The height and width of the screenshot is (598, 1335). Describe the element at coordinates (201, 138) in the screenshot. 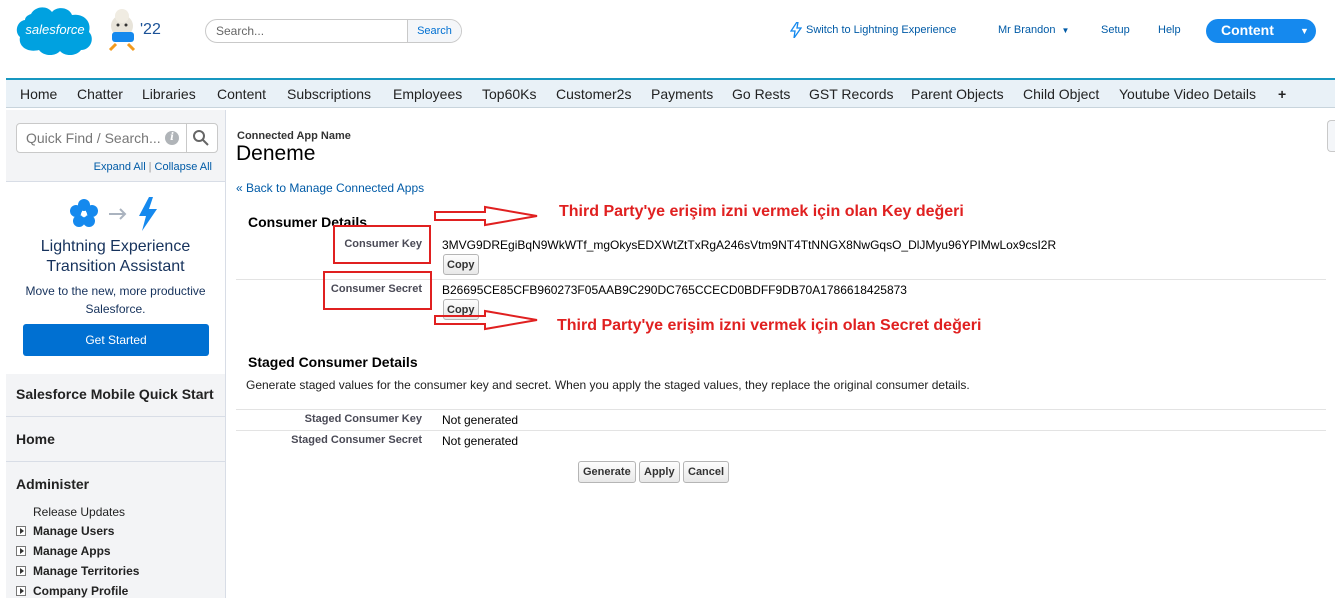

I see `search-icon` at that location.